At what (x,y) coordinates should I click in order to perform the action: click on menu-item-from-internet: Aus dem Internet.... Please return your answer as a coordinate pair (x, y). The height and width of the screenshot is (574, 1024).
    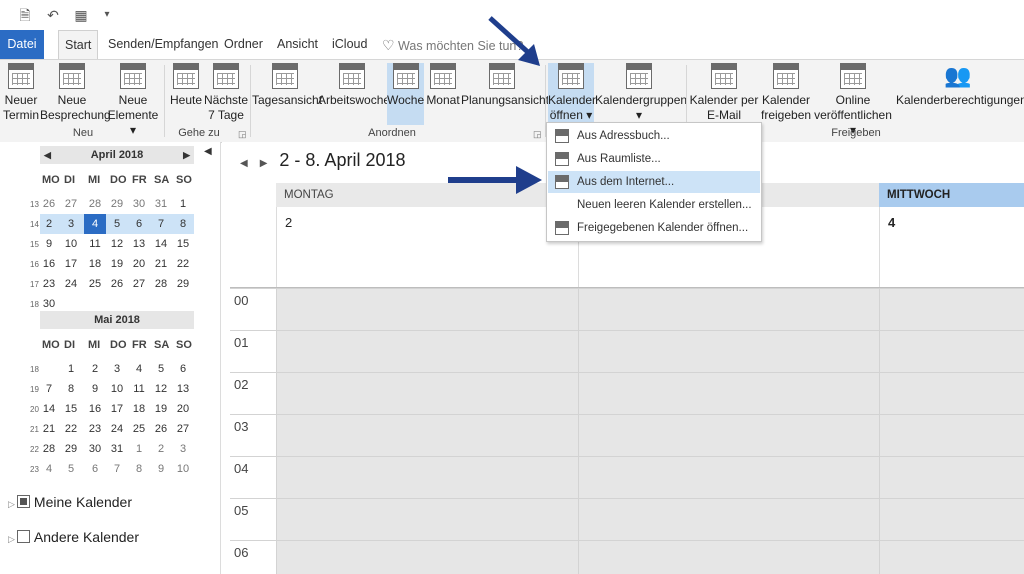
    Looking at the image, I should click on (654, 182).